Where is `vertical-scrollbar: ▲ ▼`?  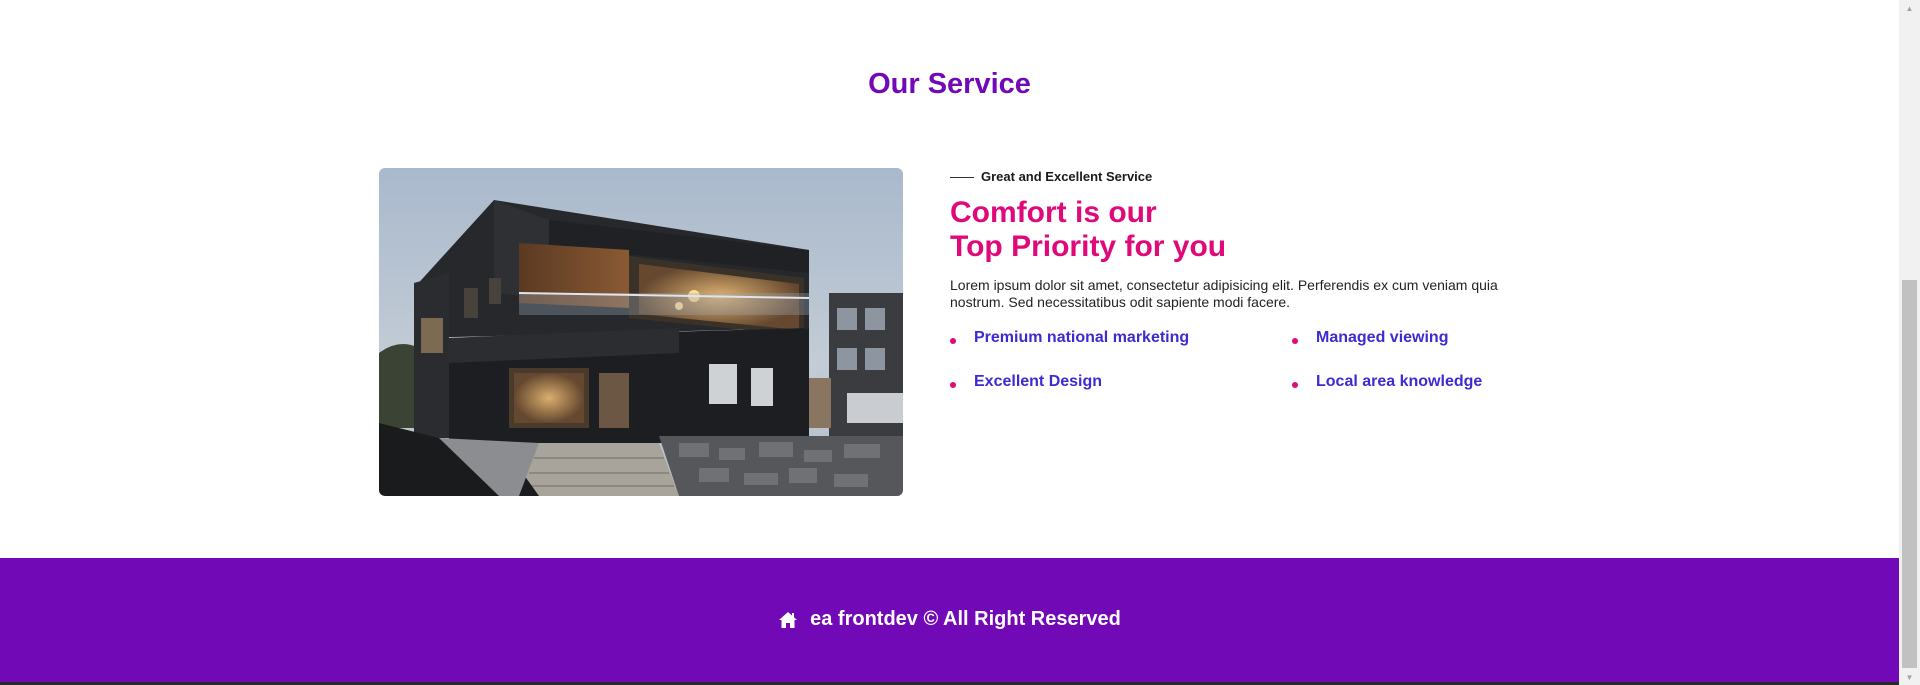
vertical-scrollbar: ▲ ▼ is located at coordinates (1909, 342).